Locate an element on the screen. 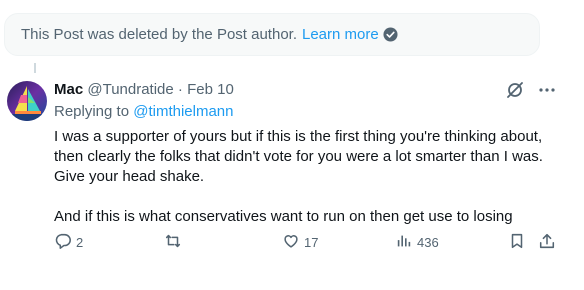  action-bar: 2 17 436 is located at coordinates (292, 243).